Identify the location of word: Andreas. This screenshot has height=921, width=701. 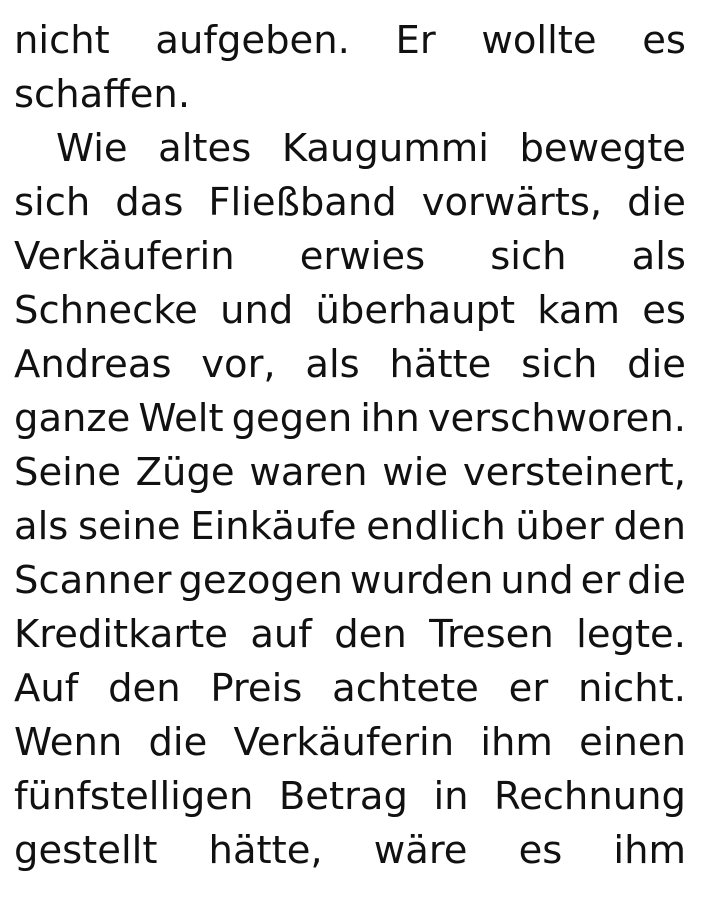
(93, 364).